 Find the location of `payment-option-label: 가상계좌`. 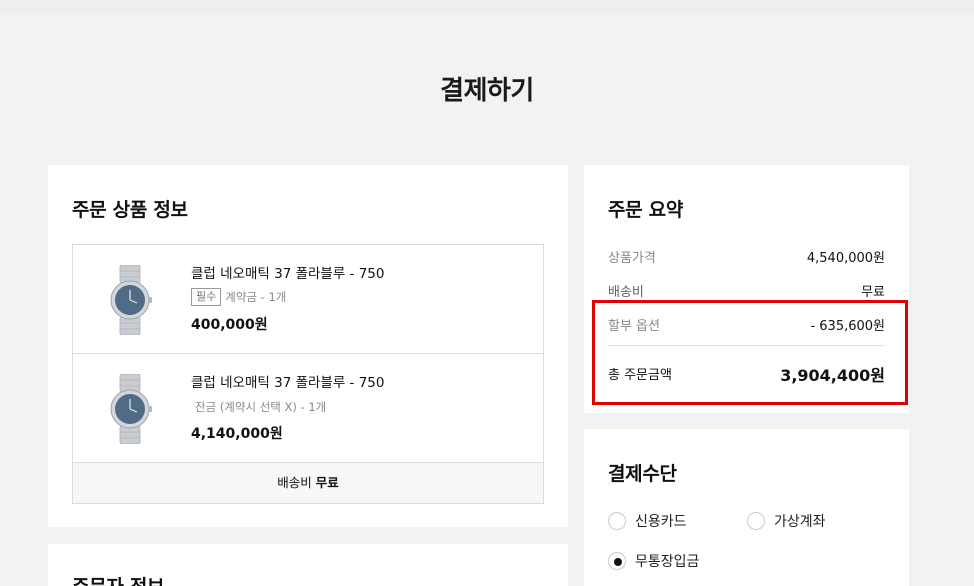

payment-option-label: 가상계좌 is located at coordinates (800, 522).